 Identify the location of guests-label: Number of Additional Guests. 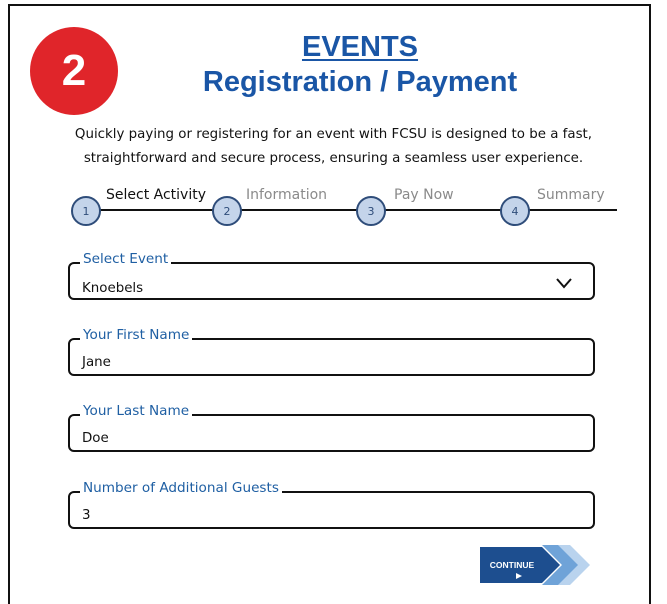
(181, 488).